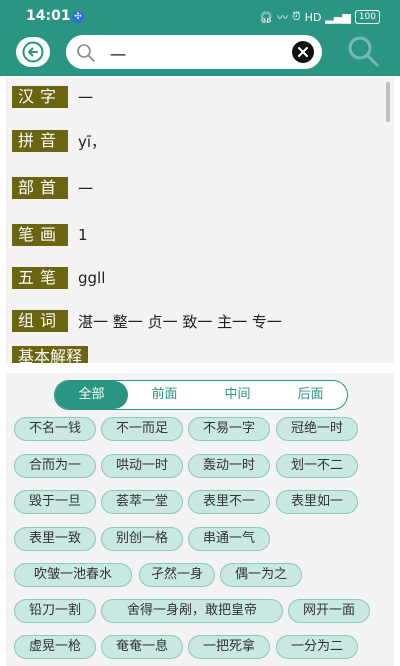  Describe the element at coordinates (192, 611) in the screenshot. I see `idiom-chip: 舍得一身剐，敢把皇帝` at that location.